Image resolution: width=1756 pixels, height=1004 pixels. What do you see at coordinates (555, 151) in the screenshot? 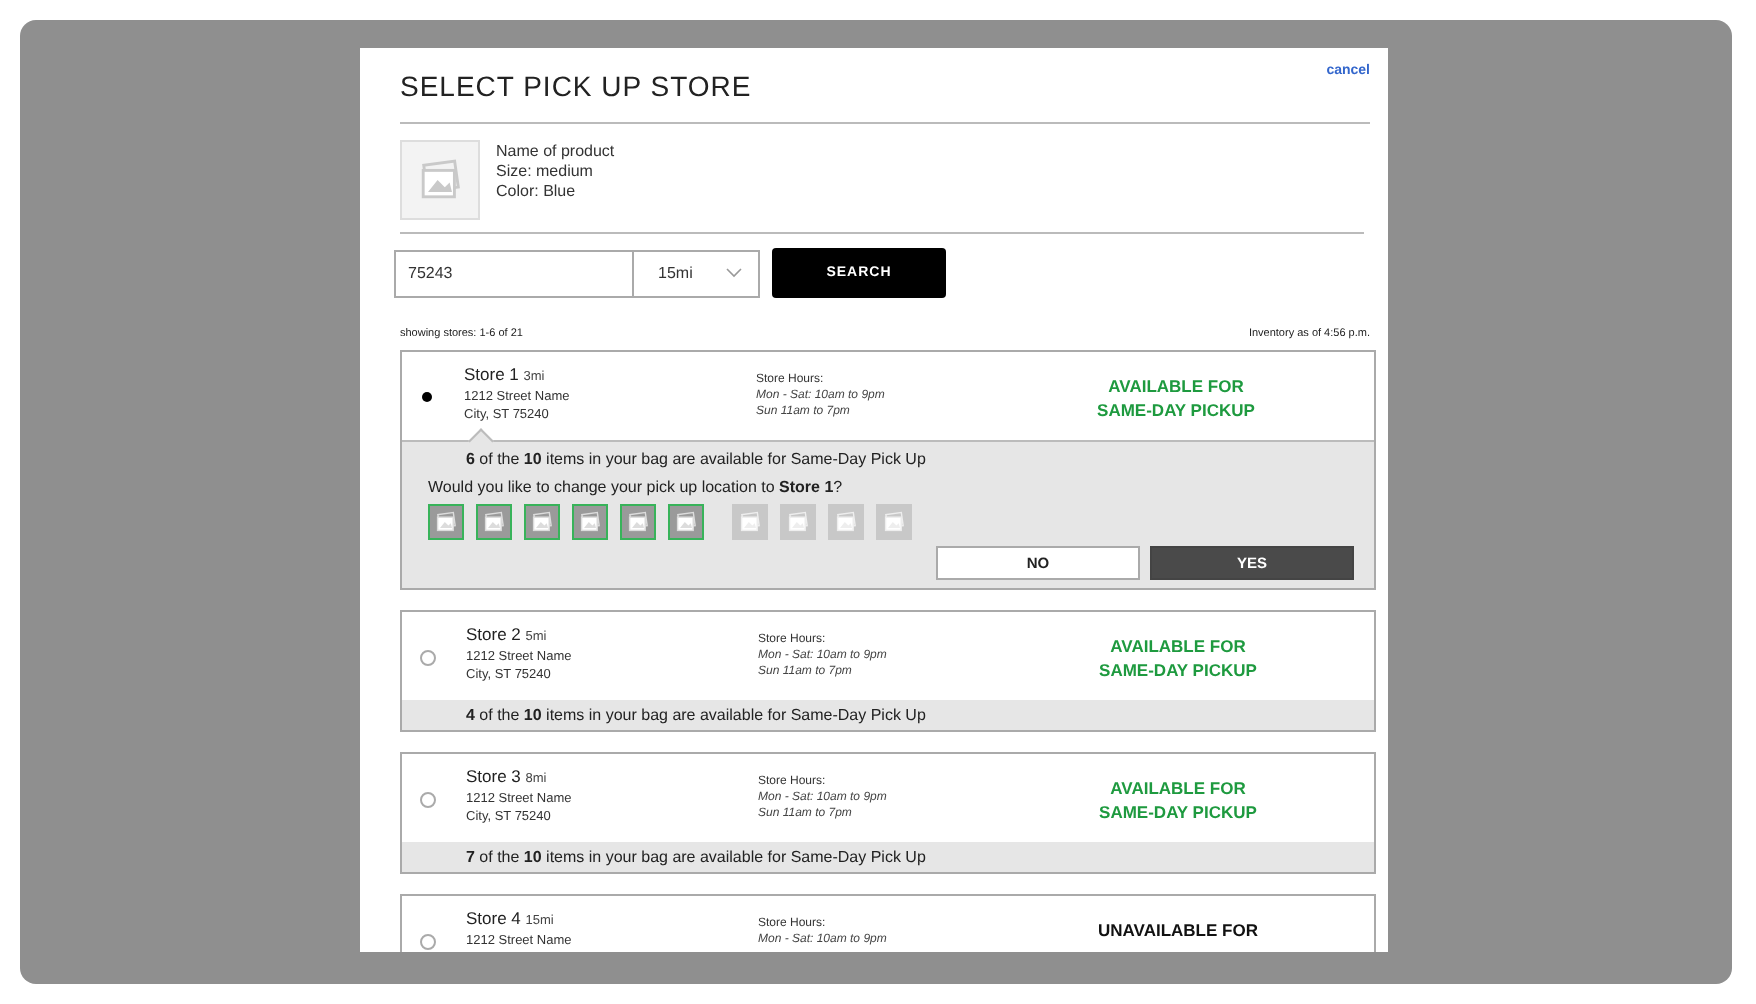
I see `product-detail: Name of product` at bounding box center [555, 151].